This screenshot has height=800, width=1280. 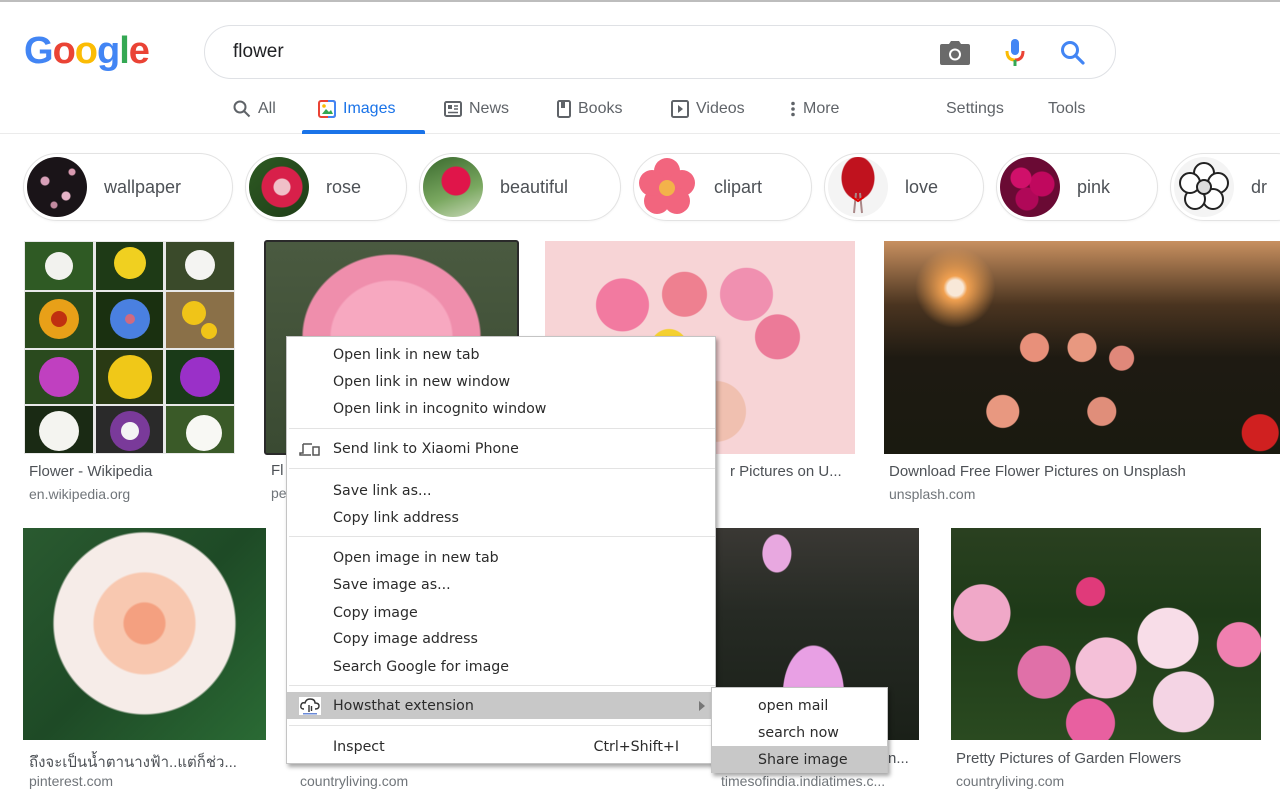 I want to click on result-title: Flower - Wikipedia, so click(x=90, y=471).